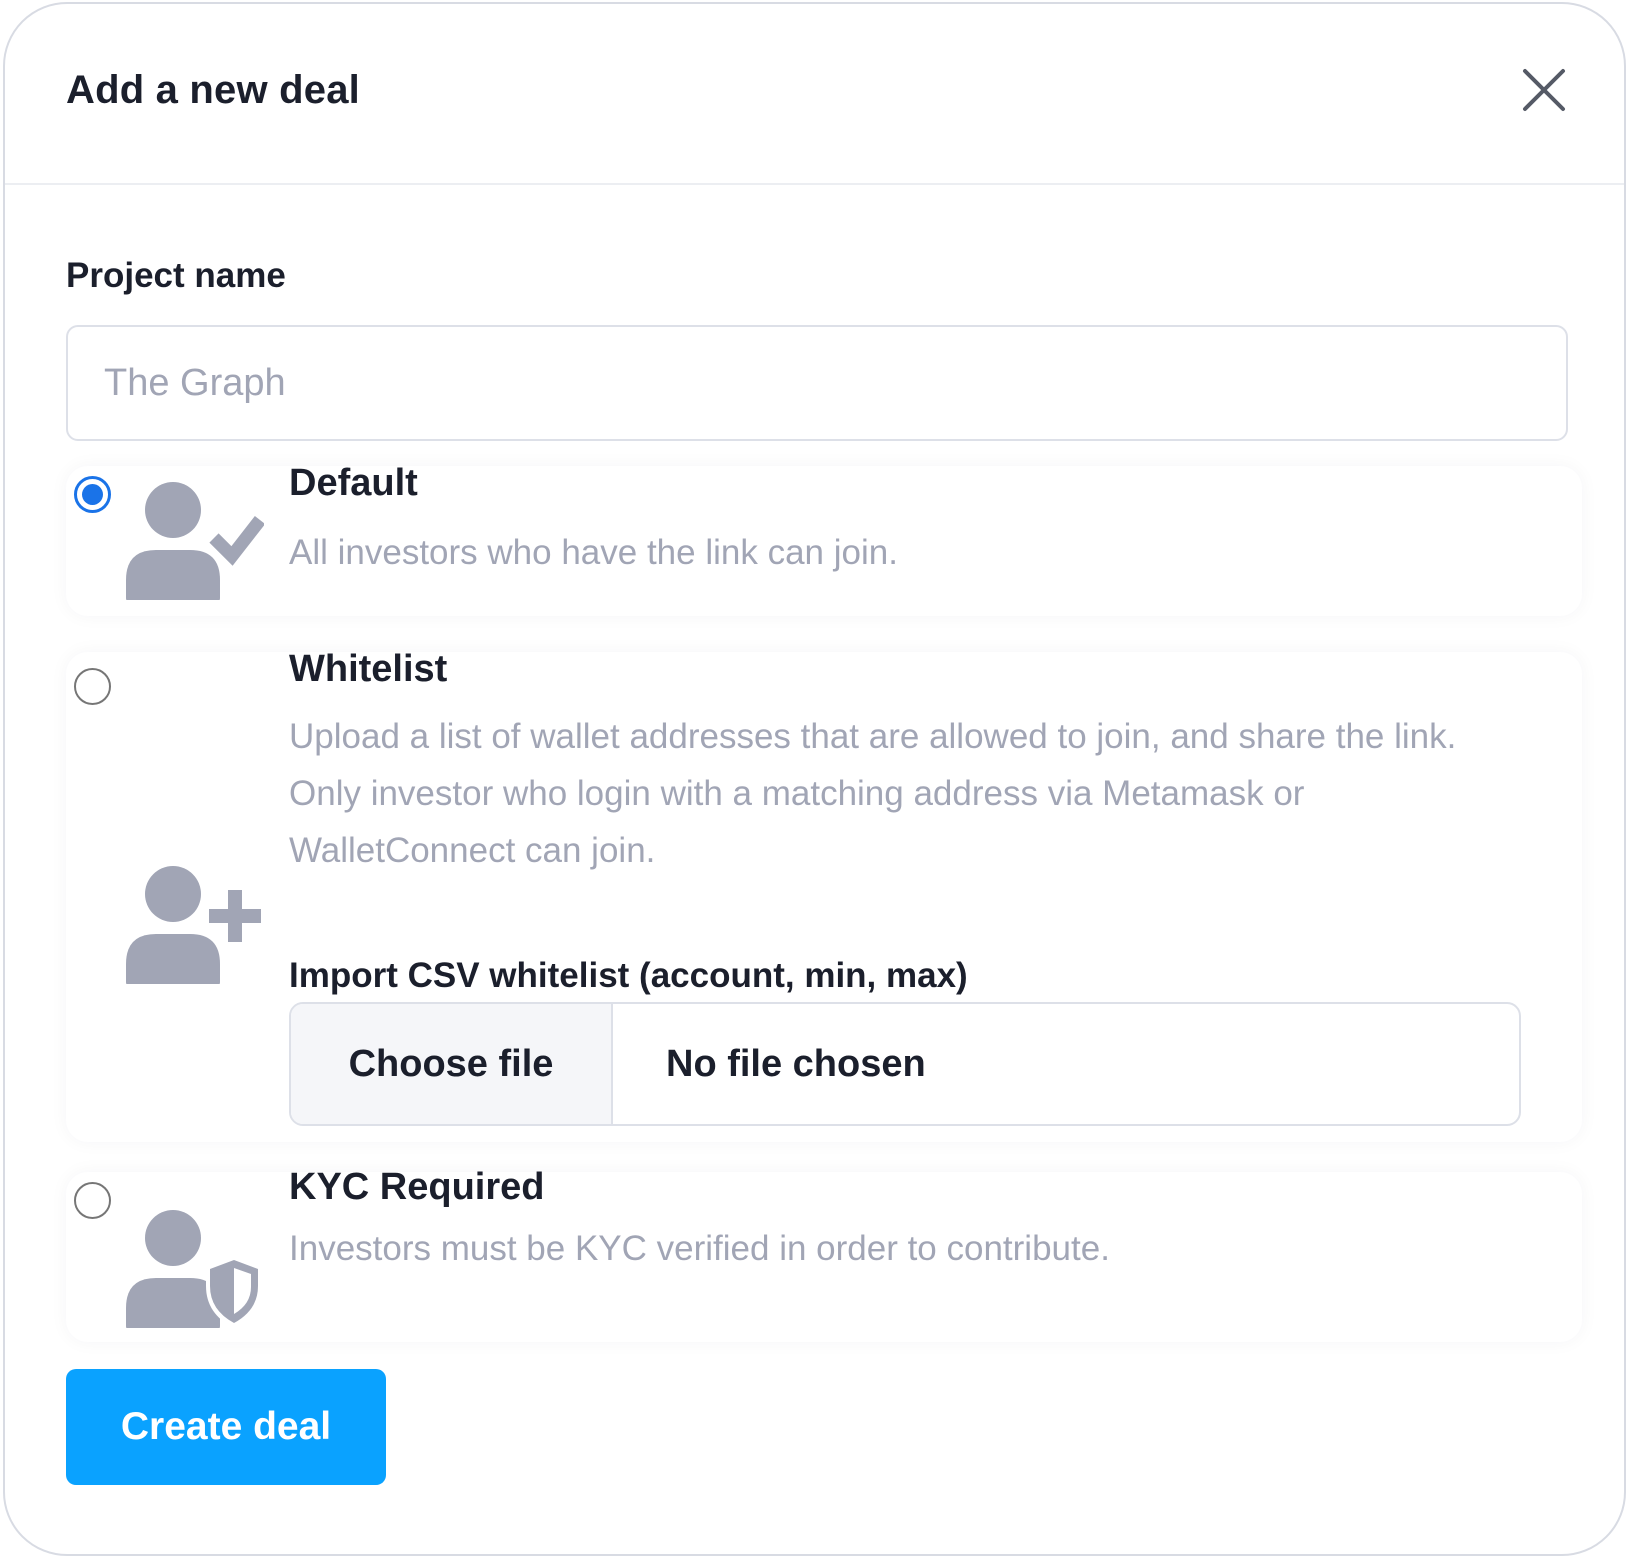 This screenshot has height=1560, width=1626. What do you see at coordinates (368, 669) in the screenshot?
I see `option-title: Whitelist` at bounding box center [368, 669].